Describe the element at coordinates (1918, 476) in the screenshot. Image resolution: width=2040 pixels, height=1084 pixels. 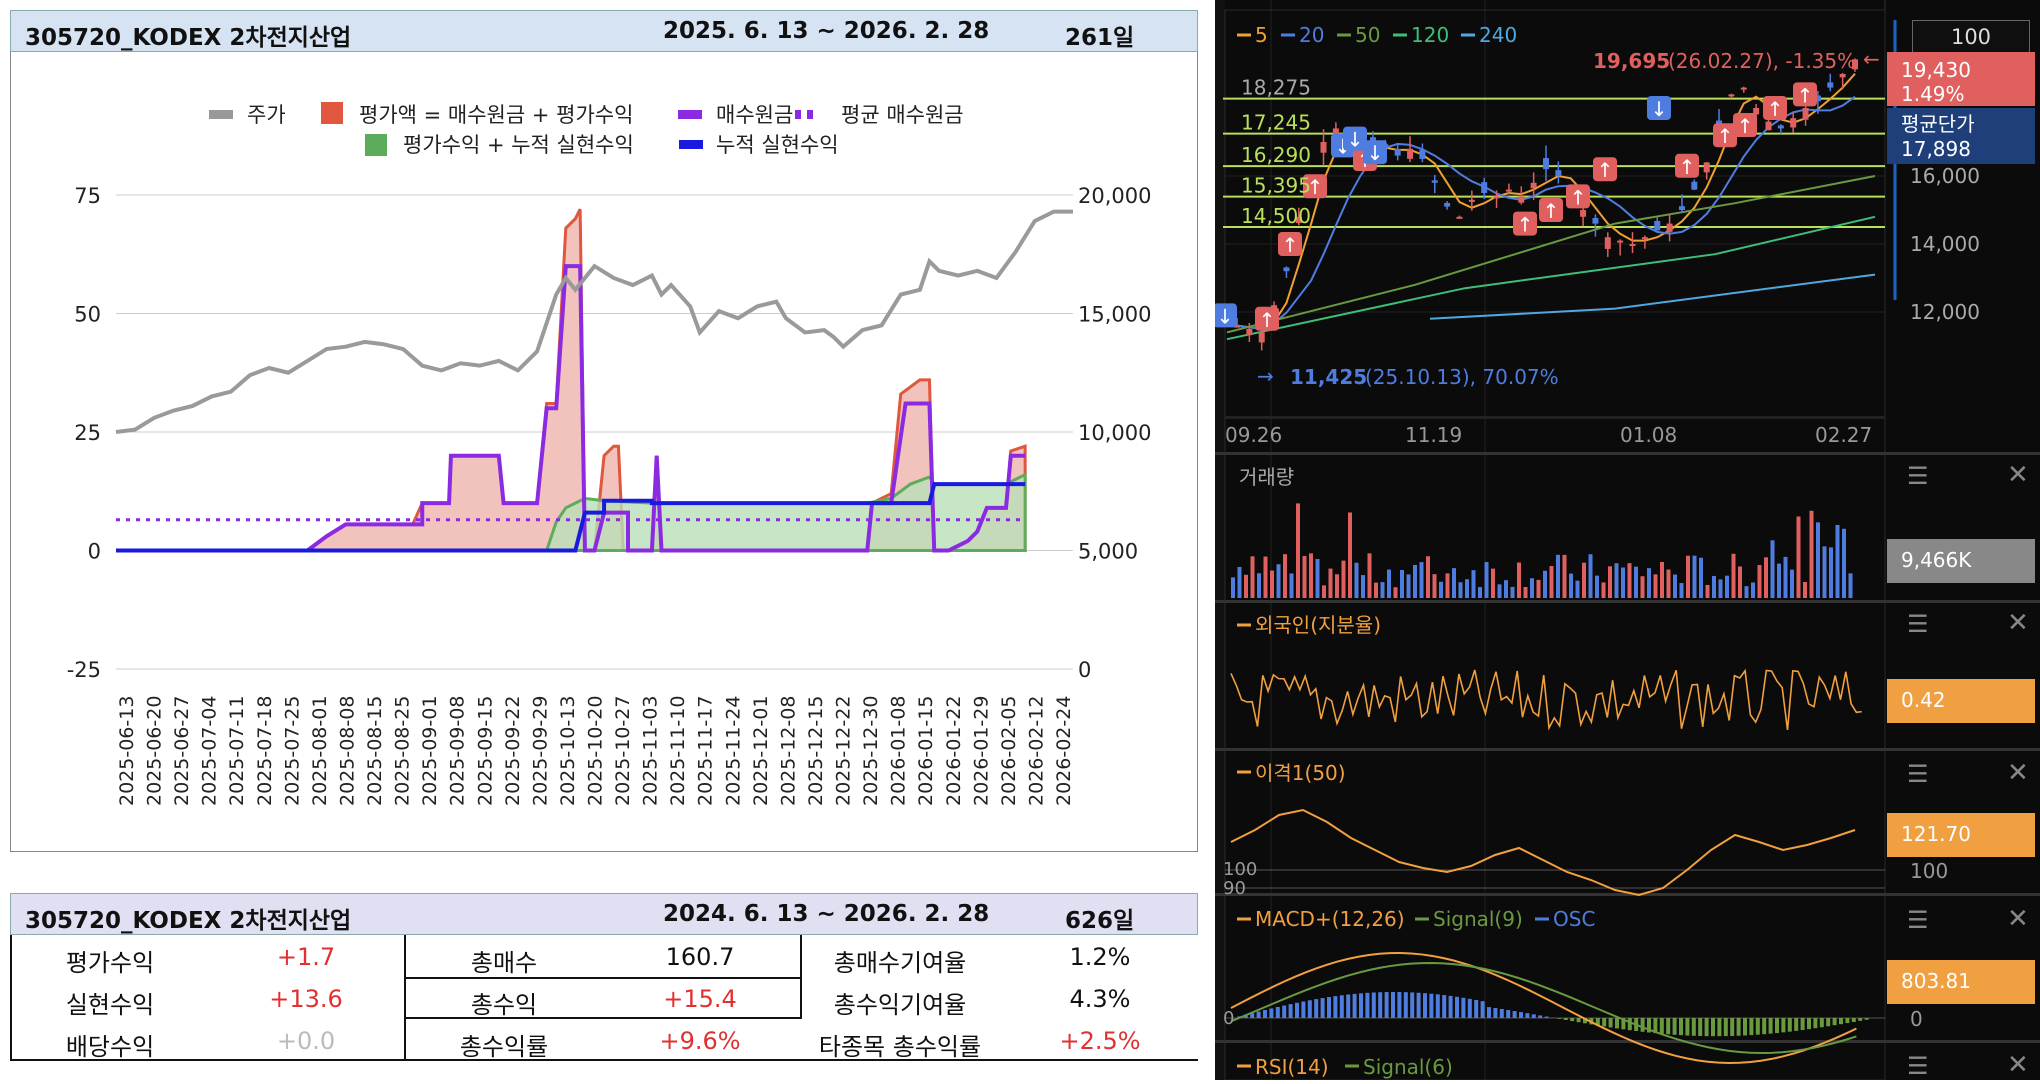
I see `volume-menu-icon: ☰` at that location.